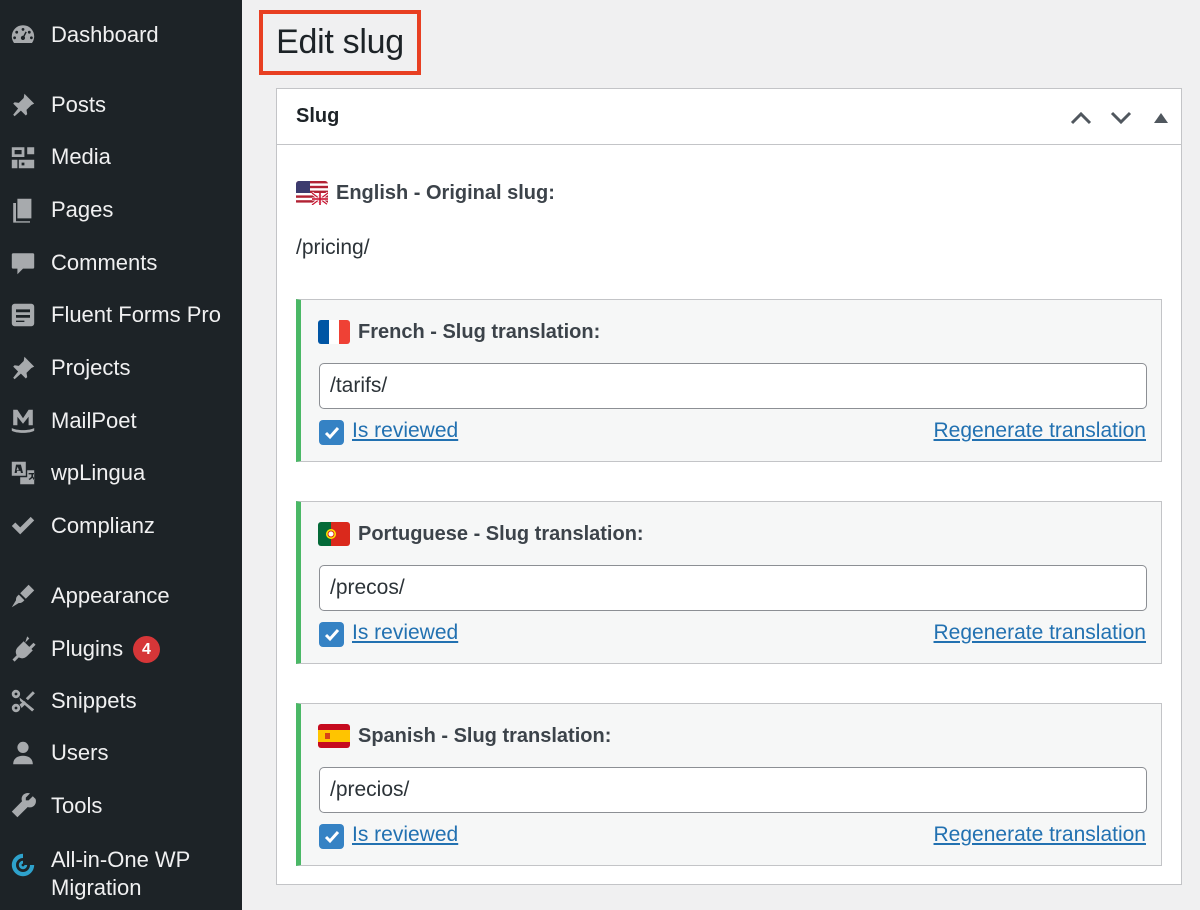 This screenshot has width=1200, height=910. What do you see at coordinates (82, 209) in the screenshot?
I see `sidebar-item-label: Pages` at bounding box center [82, 209].